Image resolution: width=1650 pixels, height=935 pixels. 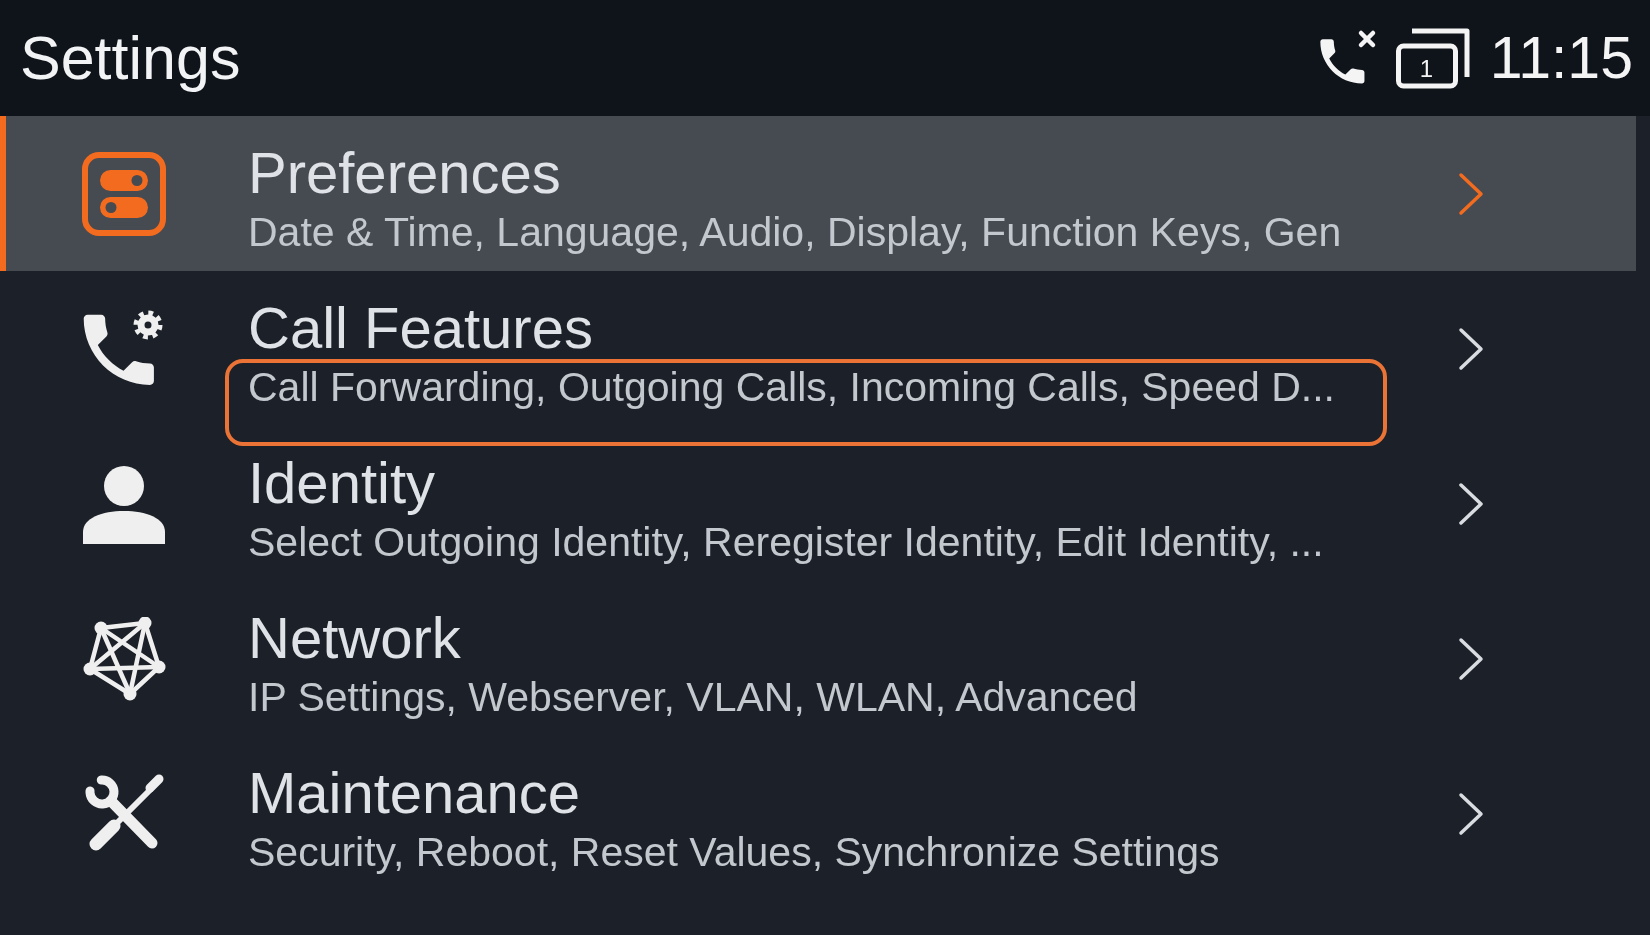 I want to click on item-title: Network, so click(x=354, y=638).